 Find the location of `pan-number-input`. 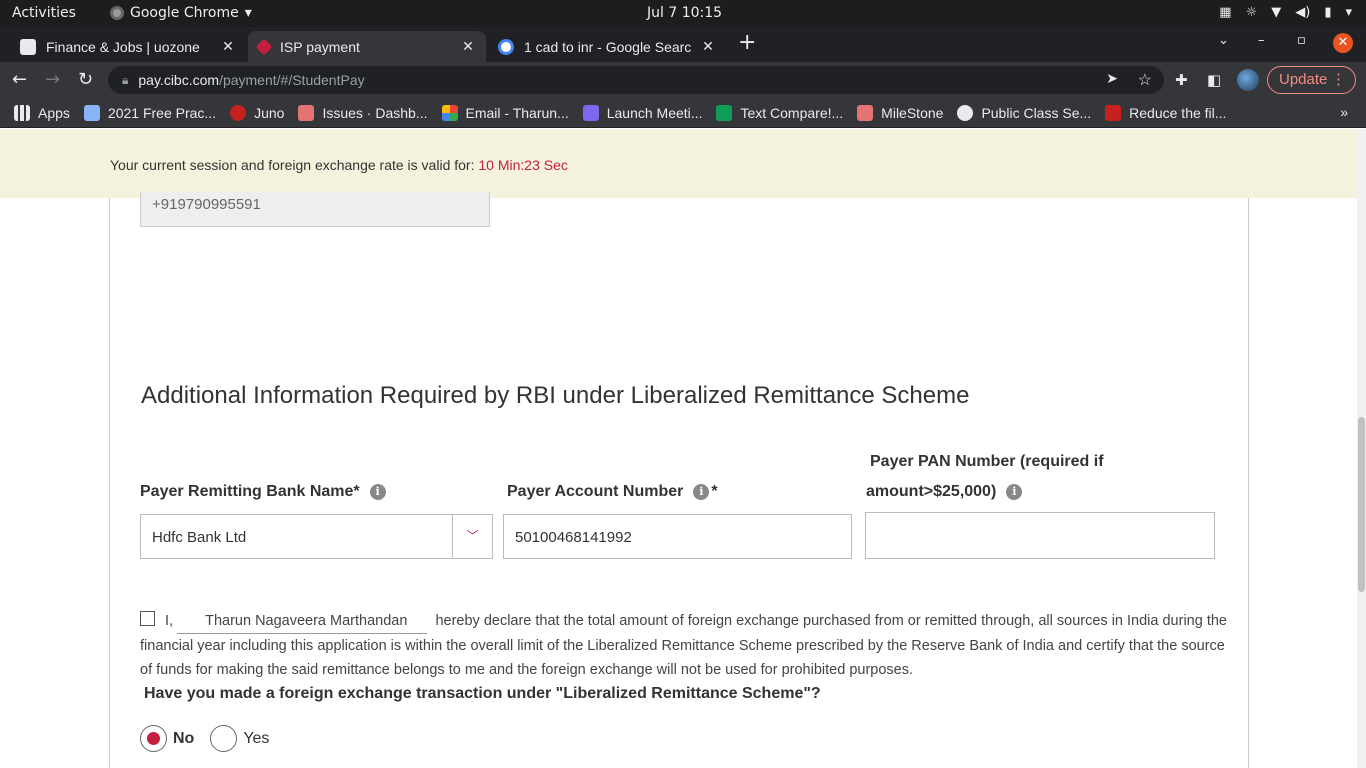

pan-number-input is located at coordinates (1040, 535).